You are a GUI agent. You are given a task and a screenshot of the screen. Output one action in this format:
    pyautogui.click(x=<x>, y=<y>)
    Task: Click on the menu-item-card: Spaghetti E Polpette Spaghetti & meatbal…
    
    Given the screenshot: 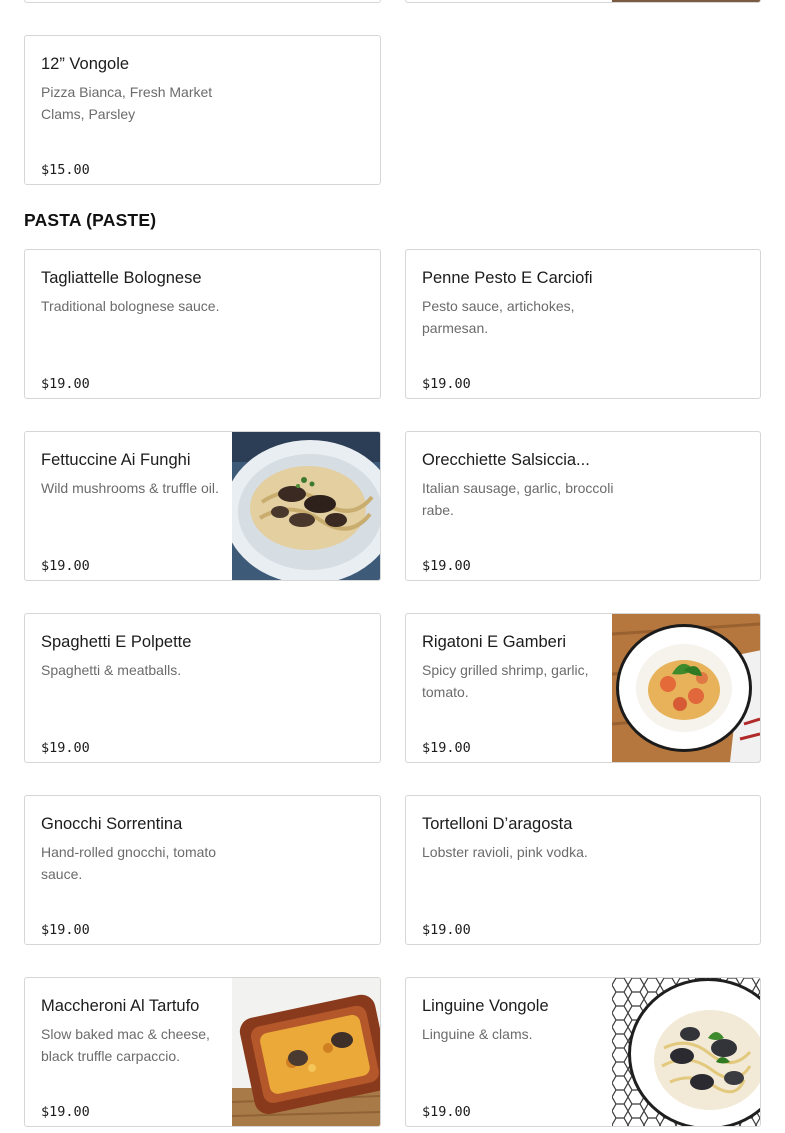 What is the action you would take?
    pyautogui.click(x=202, y=688)
    